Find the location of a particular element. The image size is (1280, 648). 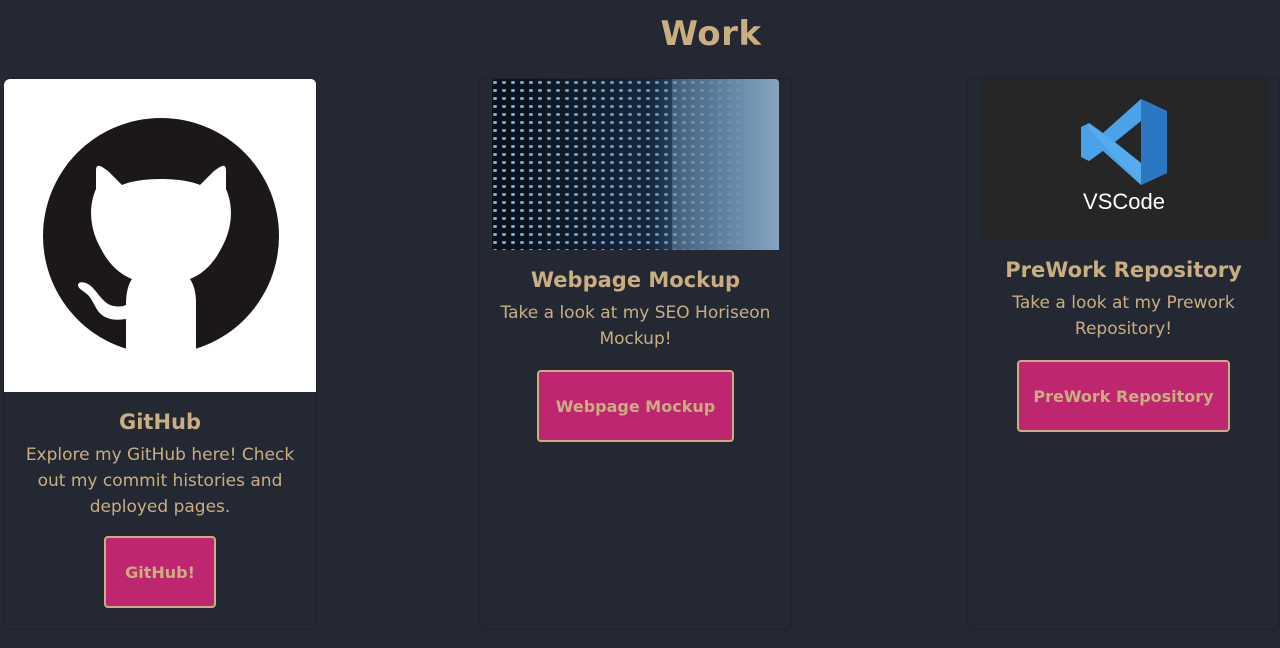

vscode-caption: VSCode is located at coordinates (1124, 201).